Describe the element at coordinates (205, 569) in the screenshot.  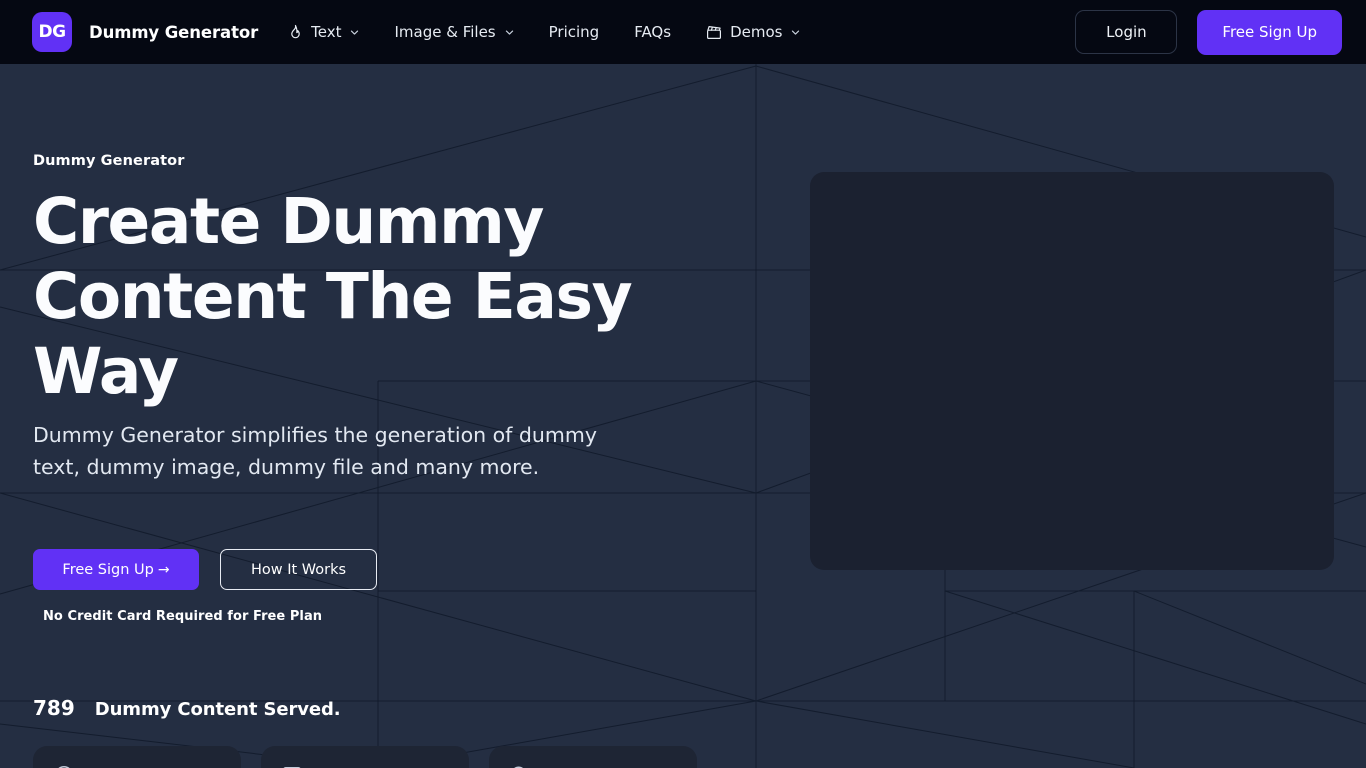
I see `hero-cta-group: Free Sign Up → How It Works` at that location.